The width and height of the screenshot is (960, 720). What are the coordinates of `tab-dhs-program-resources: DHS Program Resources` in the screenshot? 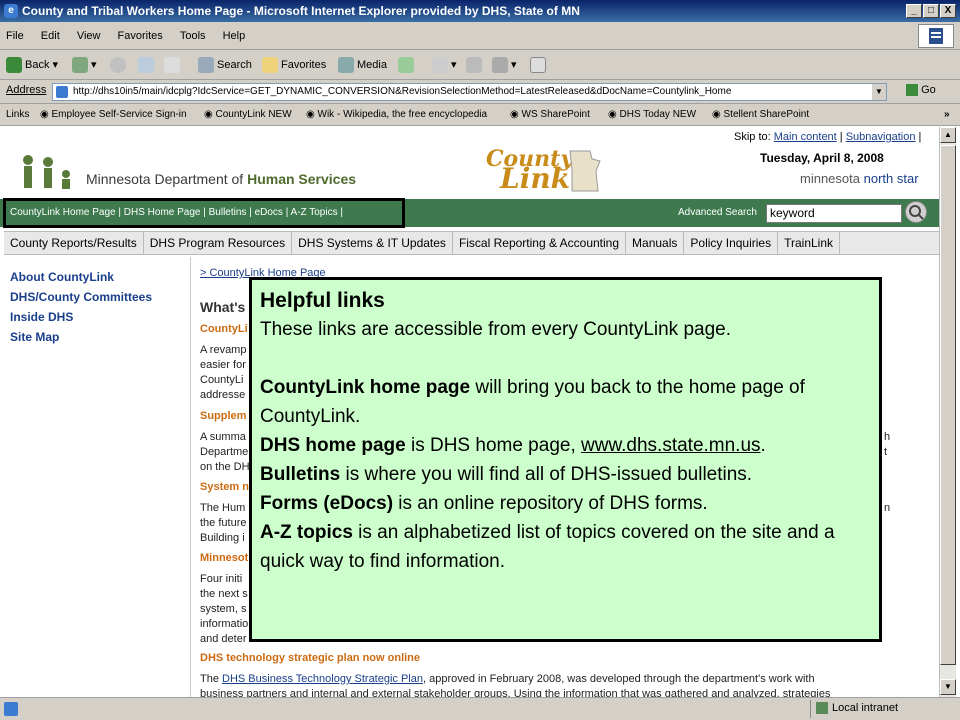 It's located at (218, 243).